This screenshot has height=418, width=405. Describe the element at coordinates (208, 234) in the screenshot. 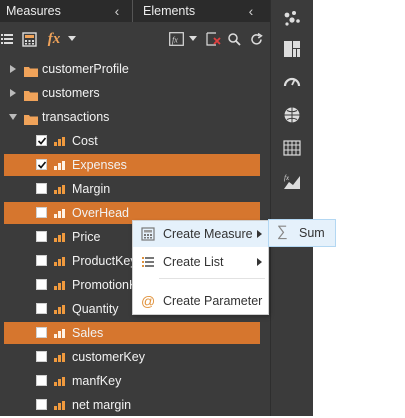

I see `menu-item-label: Create Measure` at that location.